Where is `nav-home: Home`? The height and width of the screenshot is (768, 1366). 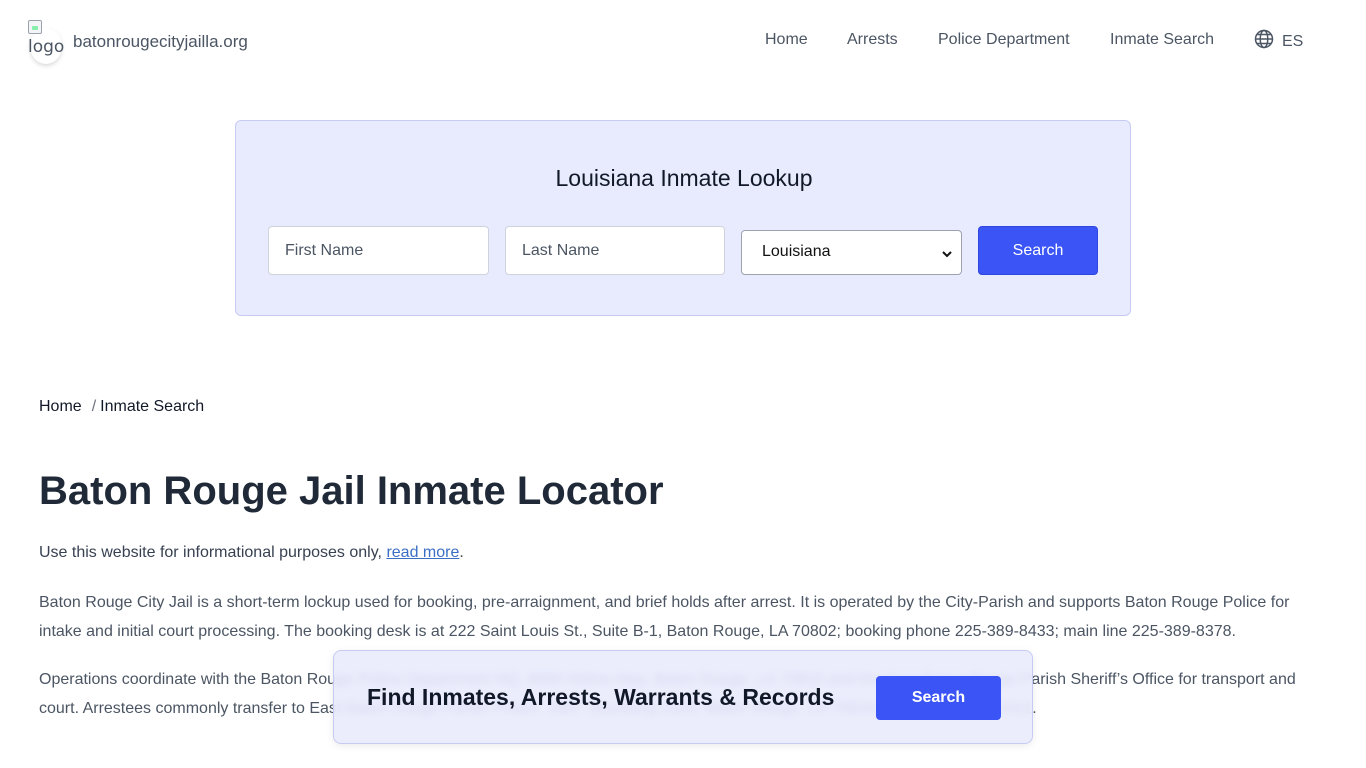
nav-home: Home is located at coordinates (786, 40).